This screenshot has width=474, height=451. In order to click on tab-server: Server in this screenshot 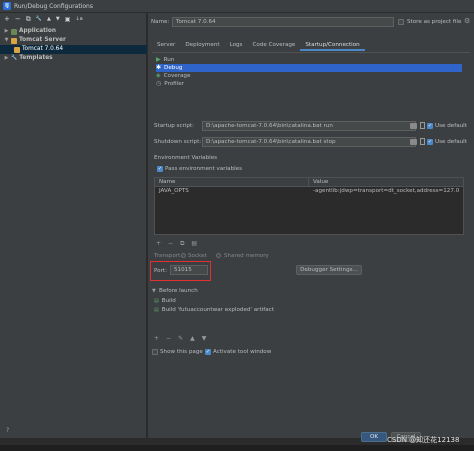, I will do `click(166, 45)`.